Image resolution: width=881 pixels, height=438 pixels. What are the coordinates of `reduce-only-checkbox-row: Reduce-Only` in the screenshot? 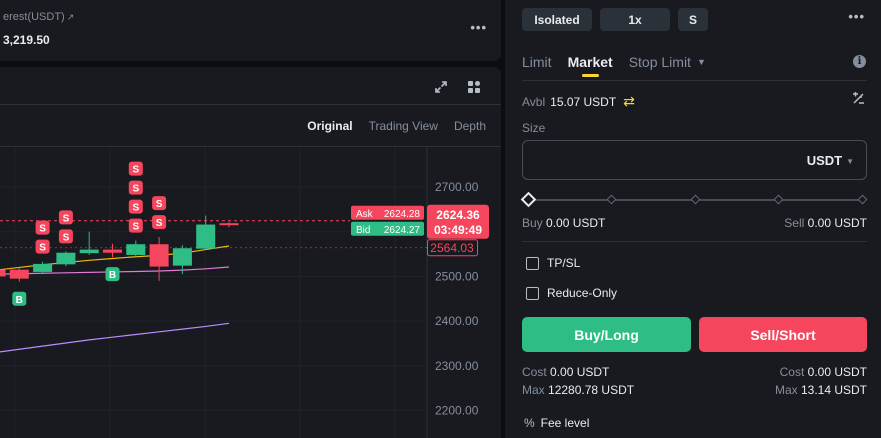 It's located at (571, 293).